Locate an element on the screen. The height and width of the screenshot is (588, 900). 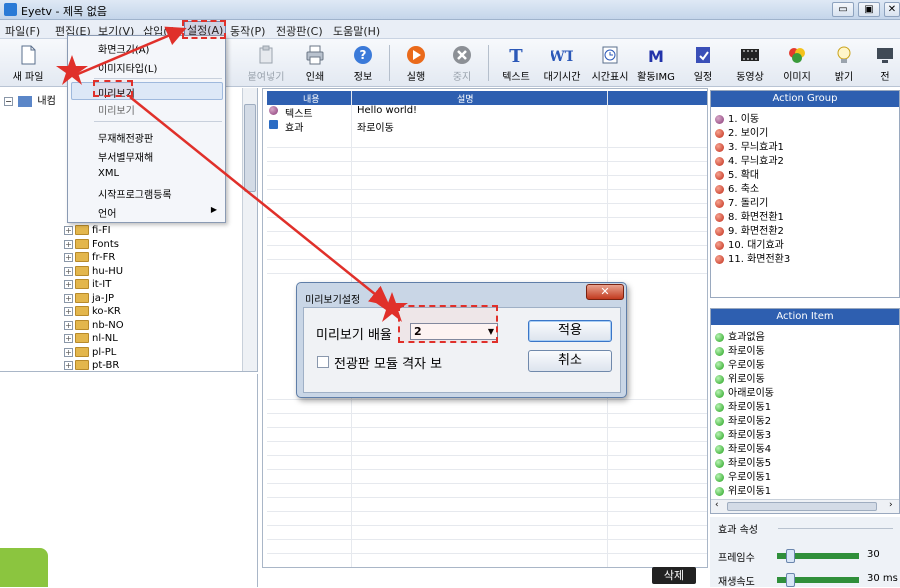
info-button: ? 정보 is located at coordinates (363, 63).